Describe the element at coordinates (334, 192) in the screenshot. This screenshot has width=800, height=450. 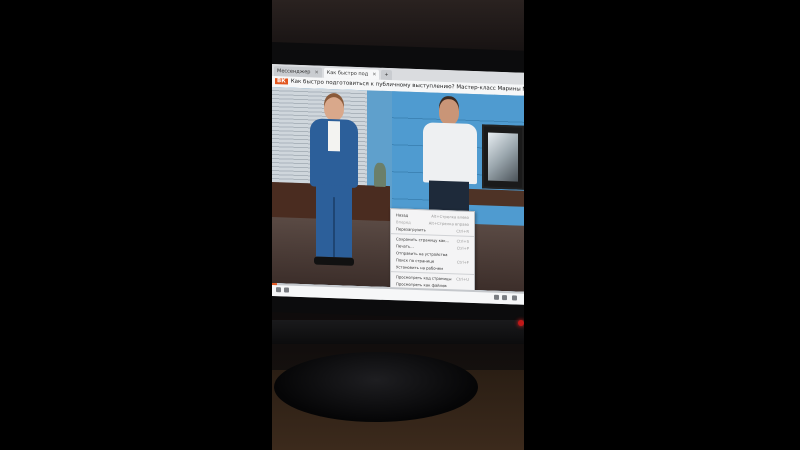
I see `woman-figure` at that location.